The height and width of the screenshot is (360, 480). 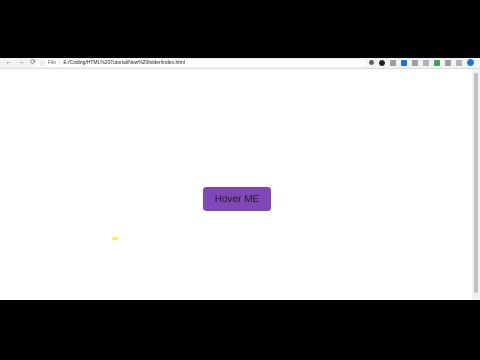 I want to click on hover-me-button: Hover ME, so click(x=237, y=199).